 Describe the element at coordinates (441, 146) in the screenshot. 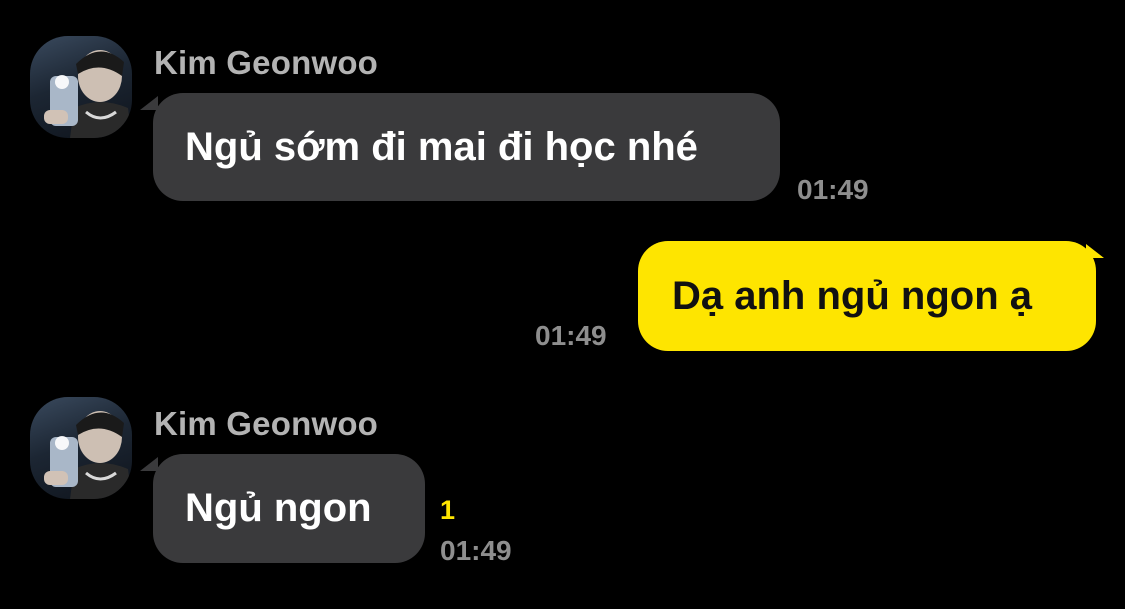

I see `message-text: Ngủ sớm đi mai đi học nhé` at that location.